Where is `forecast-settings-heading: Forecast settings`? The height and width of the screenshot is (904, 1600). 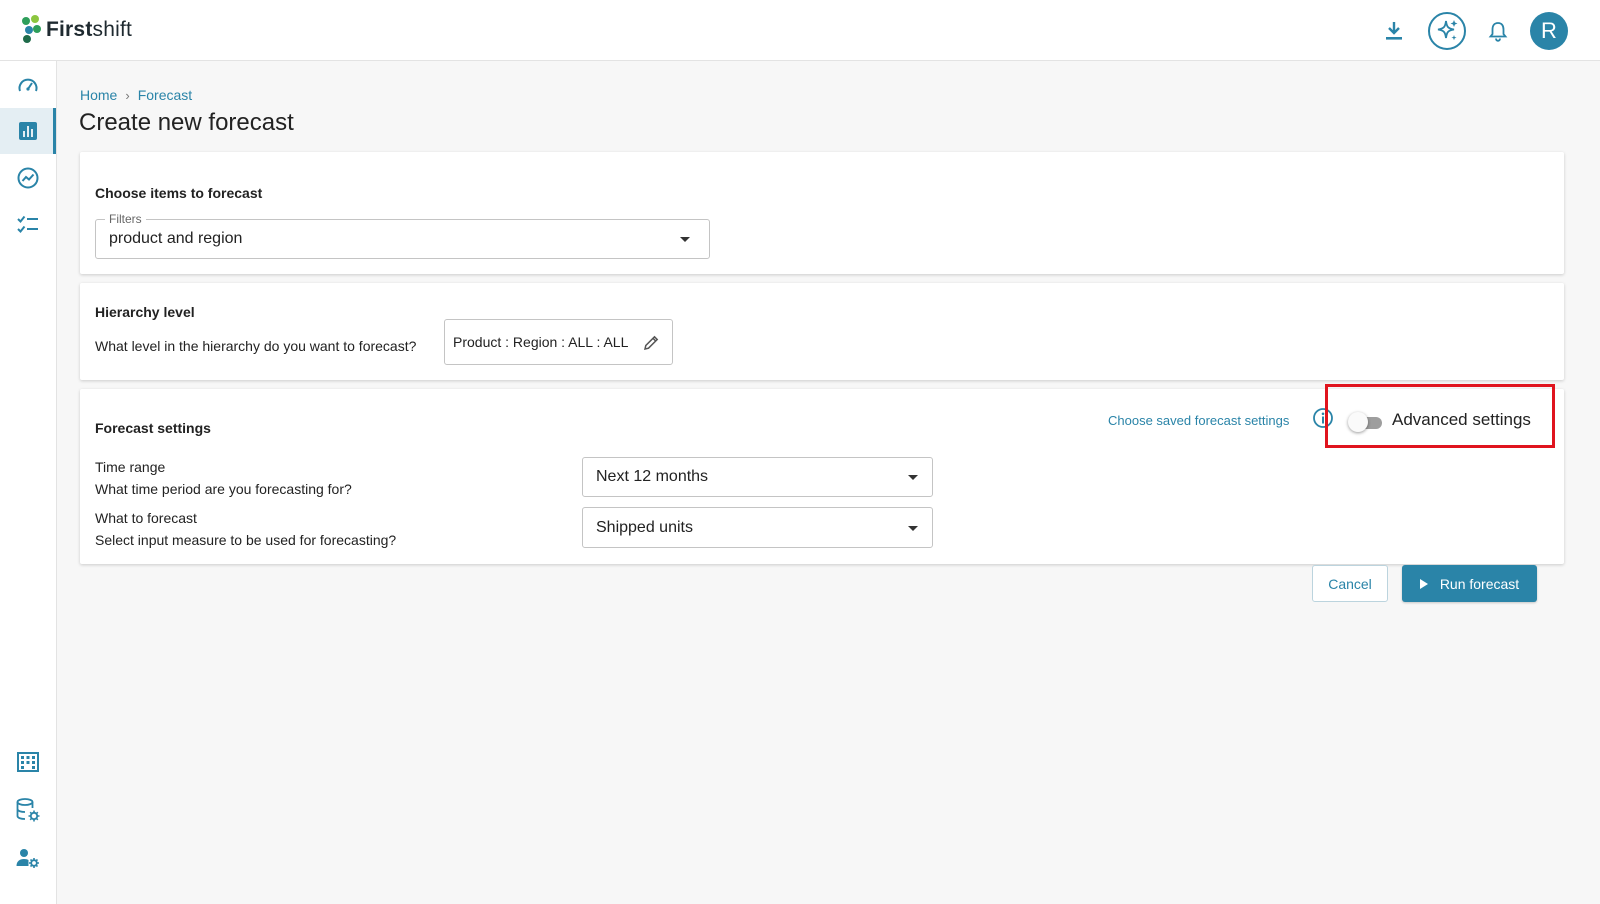
forecast-settings-heading: Forecast settings is located at coordinates (153, 428).